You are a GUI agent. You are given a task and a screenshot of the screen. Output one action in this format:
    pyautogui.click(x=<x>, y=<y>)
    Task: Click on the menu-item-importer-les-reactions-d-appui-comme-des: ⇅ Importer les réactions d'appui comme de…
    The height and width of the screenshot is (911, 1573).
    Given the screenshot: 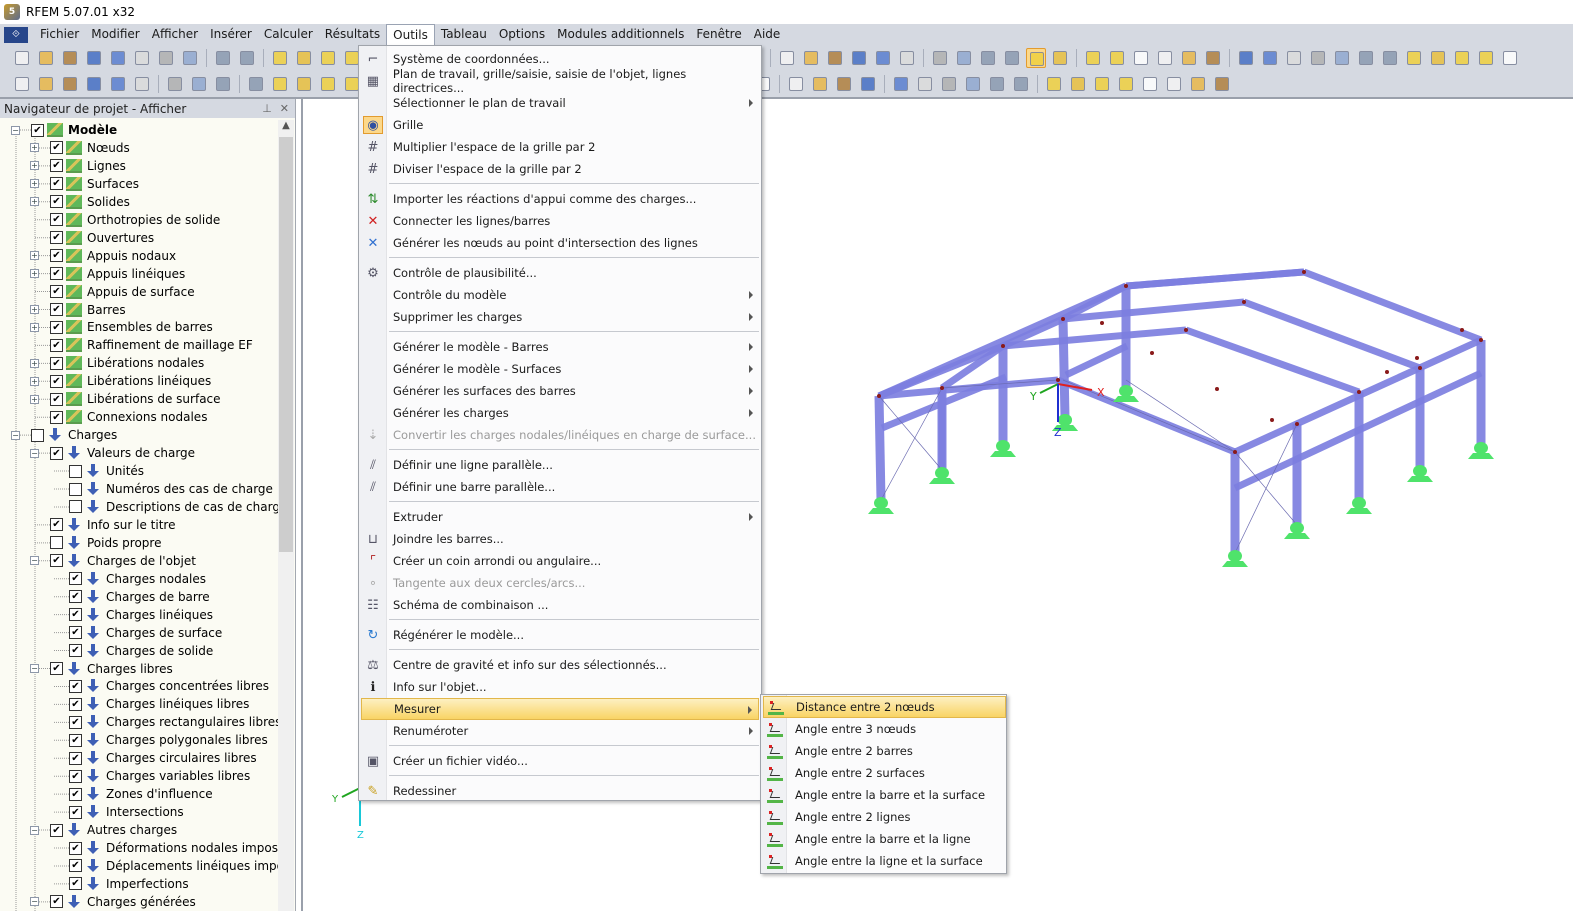 What is the action you would take?
    pyautogui.click(x=560, y=199)
    